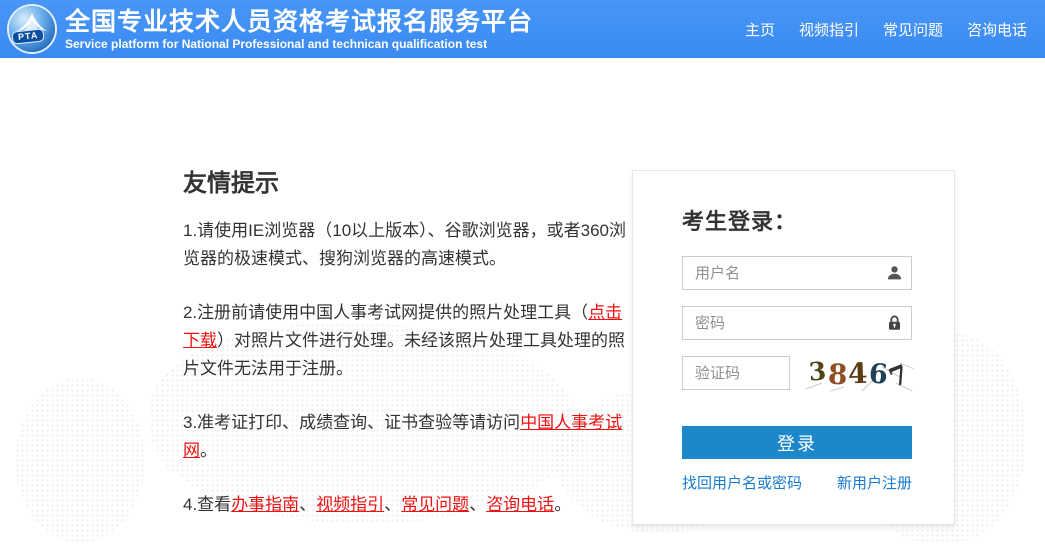 The image size is (1045, 547). I want to click on captcha-digit: 4, so click(858, 373).